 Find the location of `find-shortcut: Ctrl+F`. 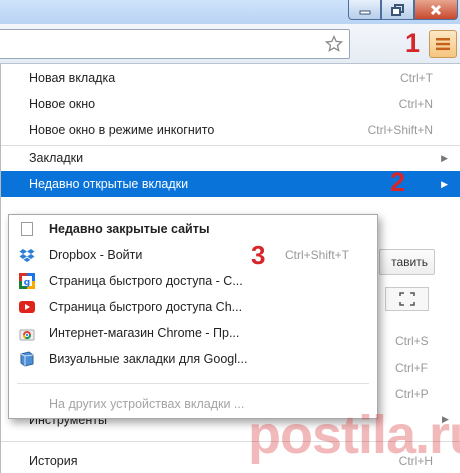

find-shortcut: Ctrl+F is located at coordinates (411, 368).